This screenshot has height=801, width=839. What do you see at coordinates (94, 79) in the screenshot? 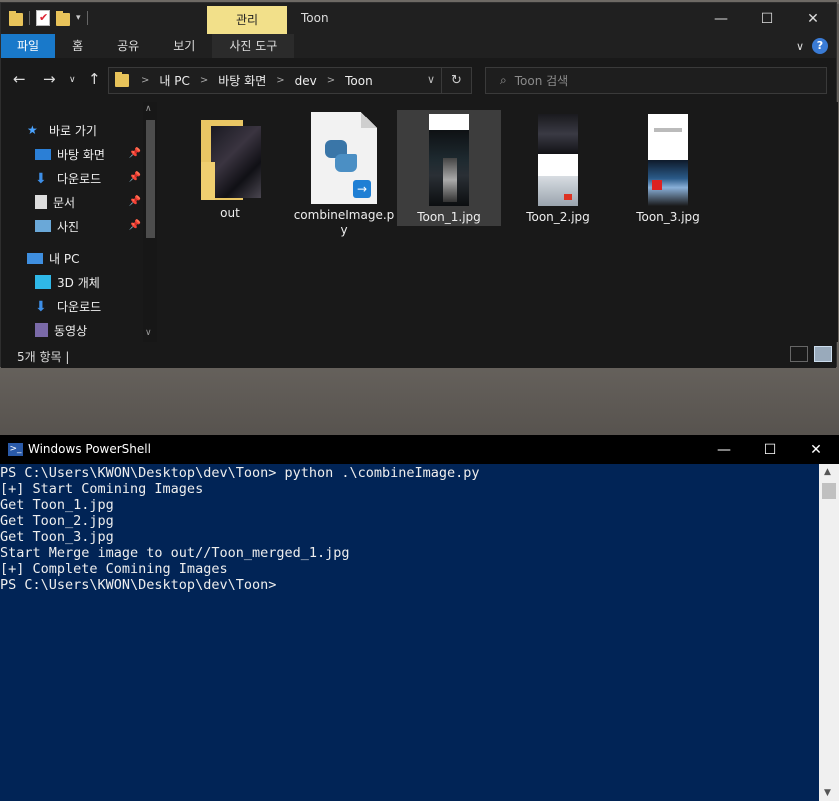
I see `up-arrow-icon: ↑` at bounding box center [94, 79].